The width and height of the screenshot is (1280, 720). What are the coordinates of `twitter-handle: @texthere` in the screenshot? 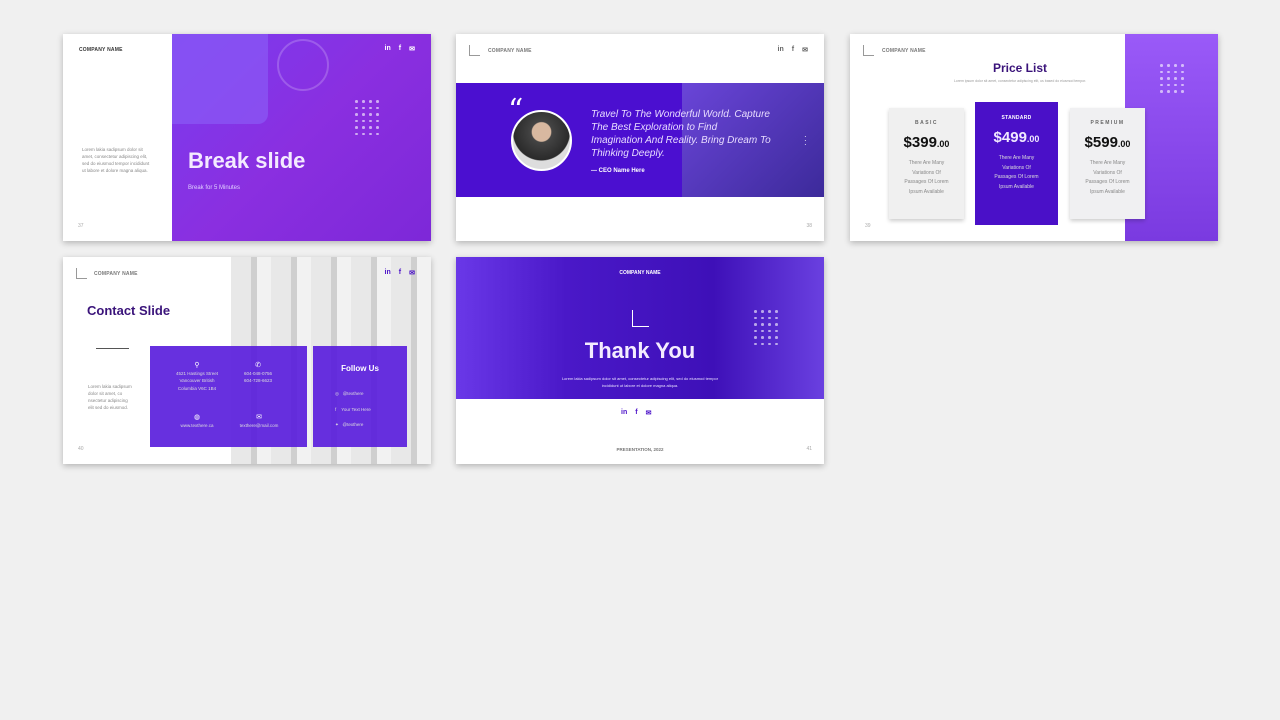 It's located at (353, 424).